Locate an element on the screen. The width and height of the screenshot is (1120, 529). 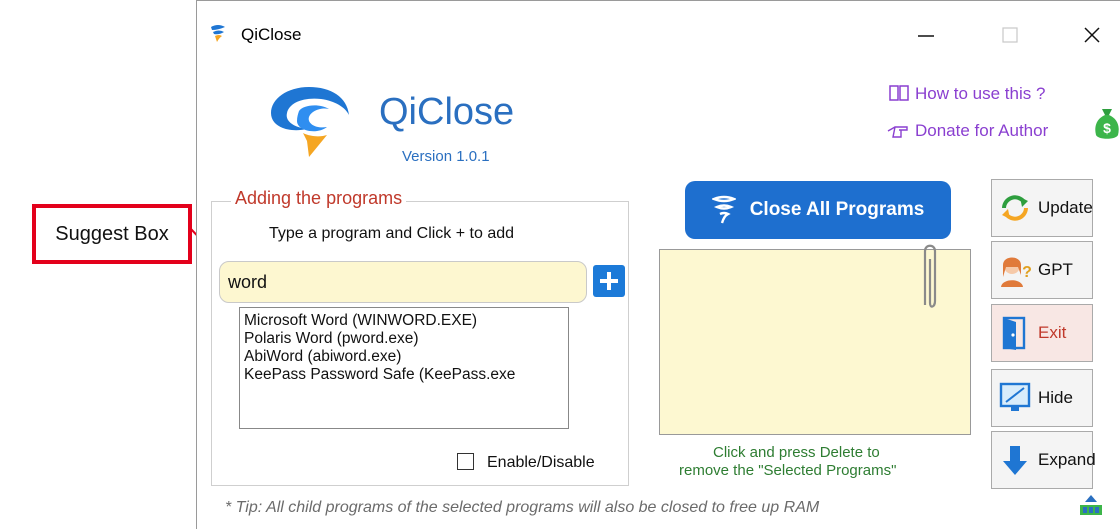
suggestion-item: Polaris Word (pword.exe) is located at coordinates (404, 339).